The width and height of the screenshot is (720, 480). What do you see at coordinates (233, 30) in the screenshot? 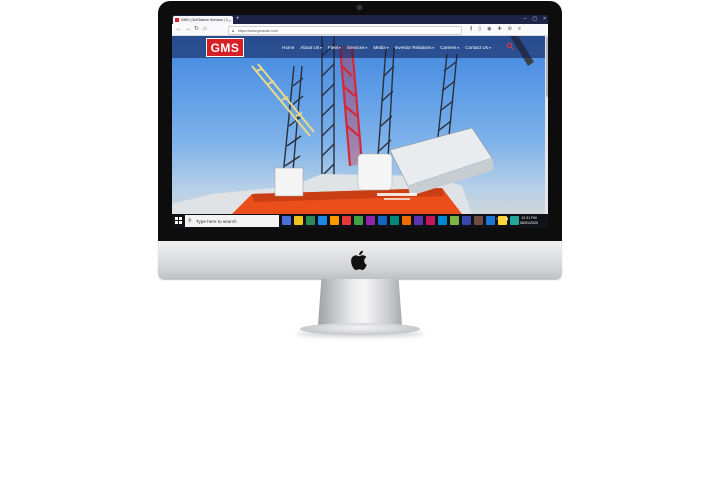
I see `lock-icon: 🔒︎` at bounding box center [233, 30].